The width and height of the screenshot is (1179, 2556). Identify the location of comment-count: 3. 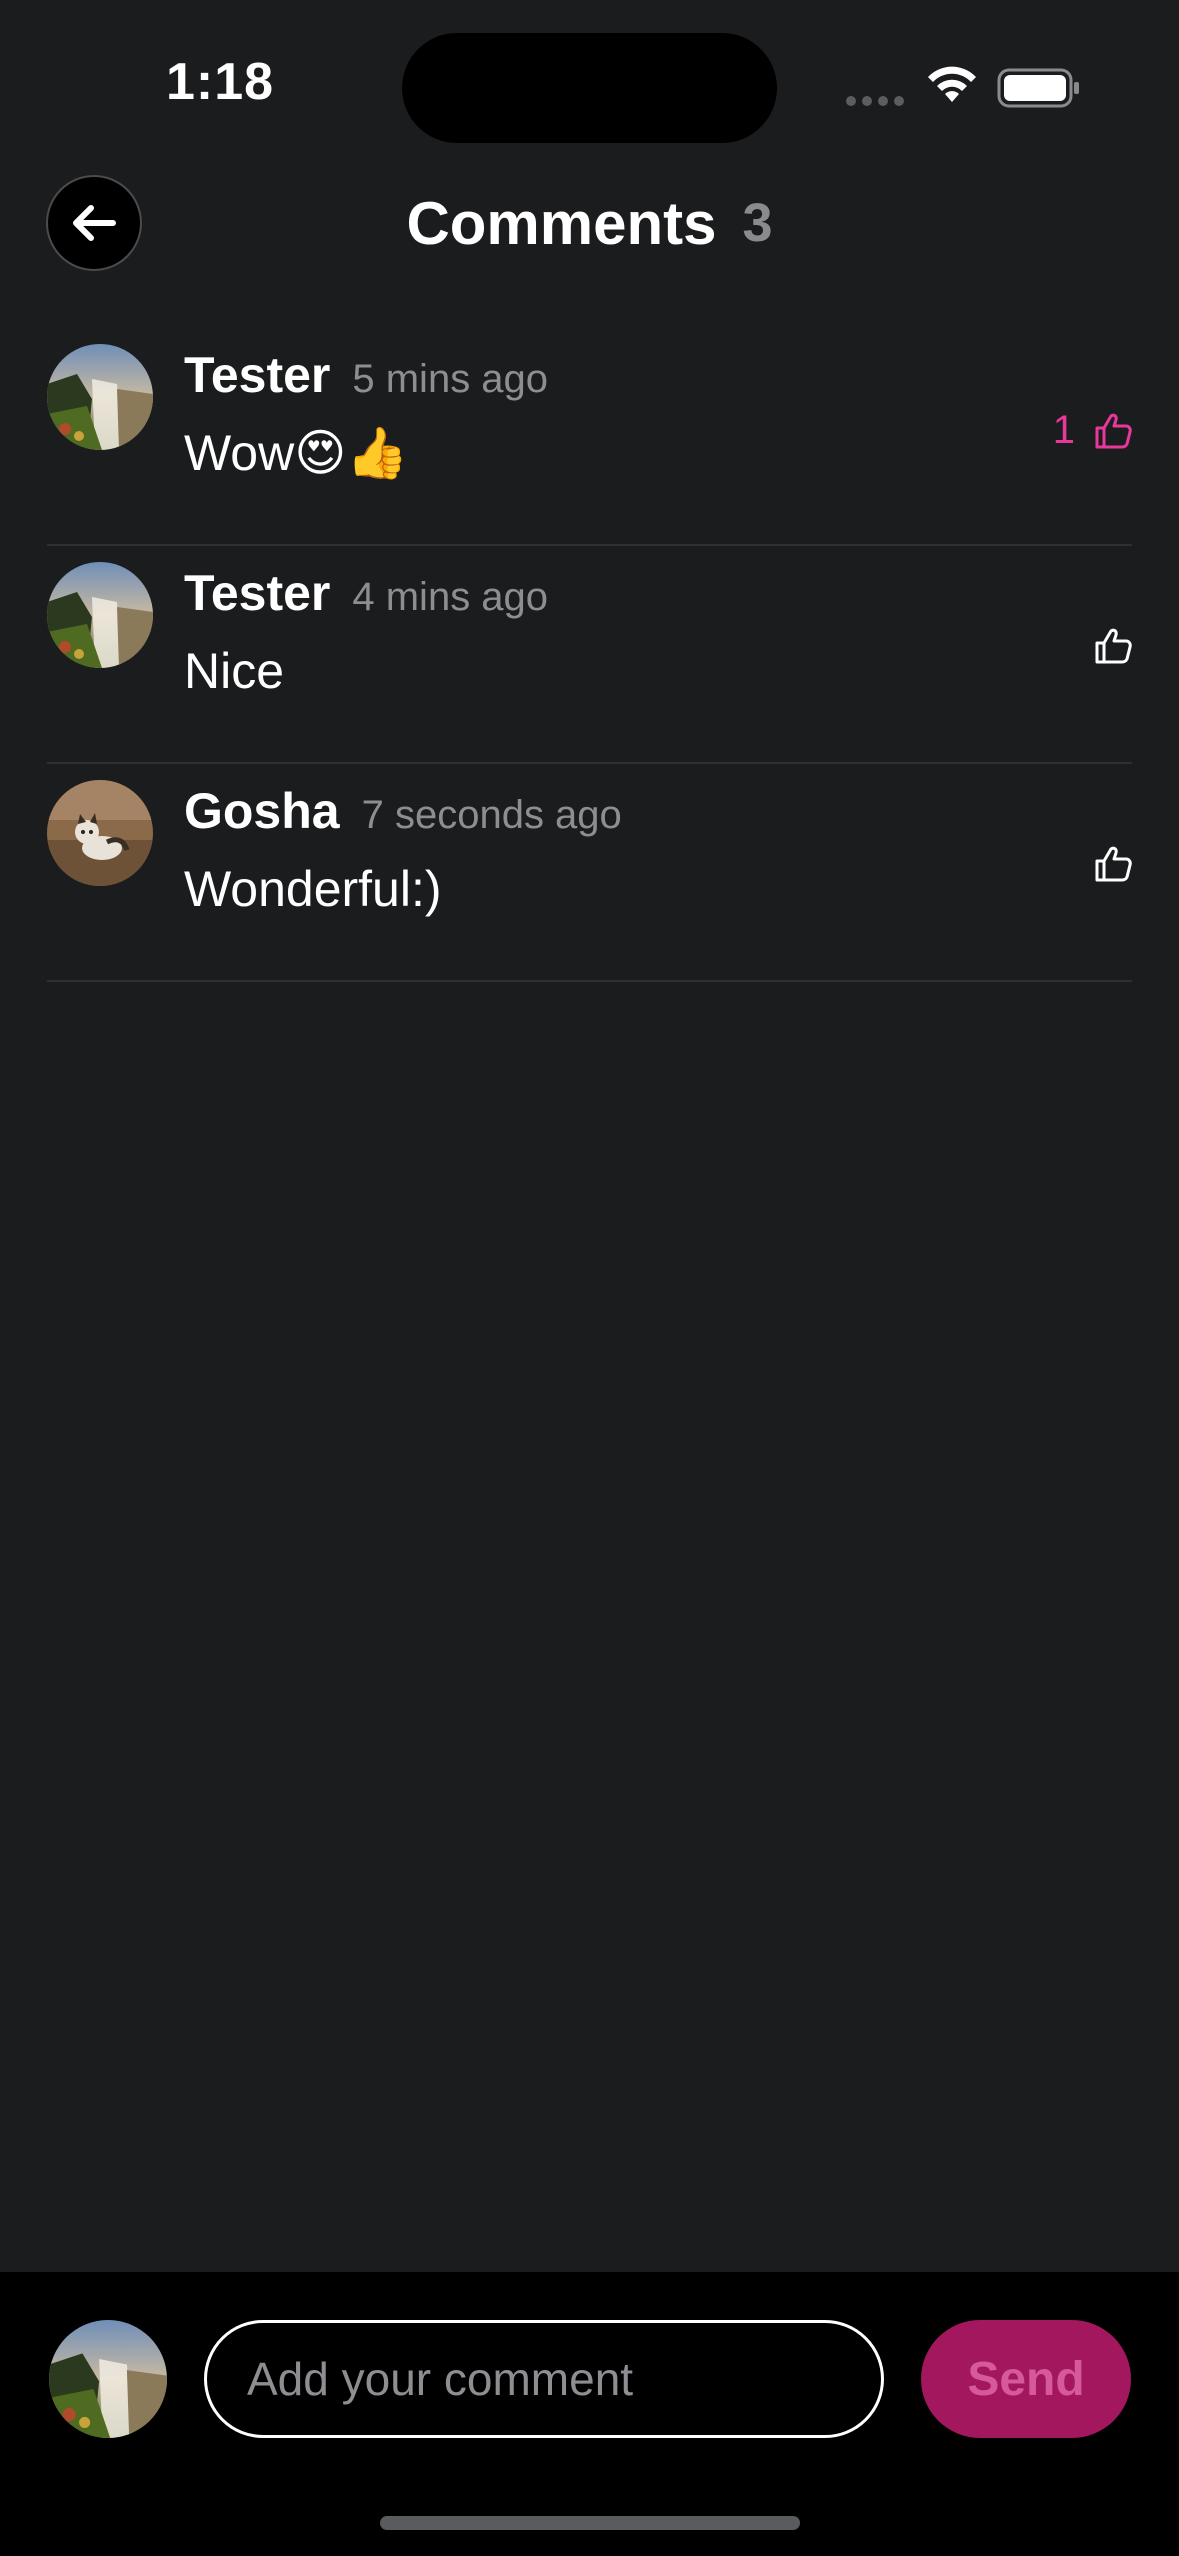
(757, 223).